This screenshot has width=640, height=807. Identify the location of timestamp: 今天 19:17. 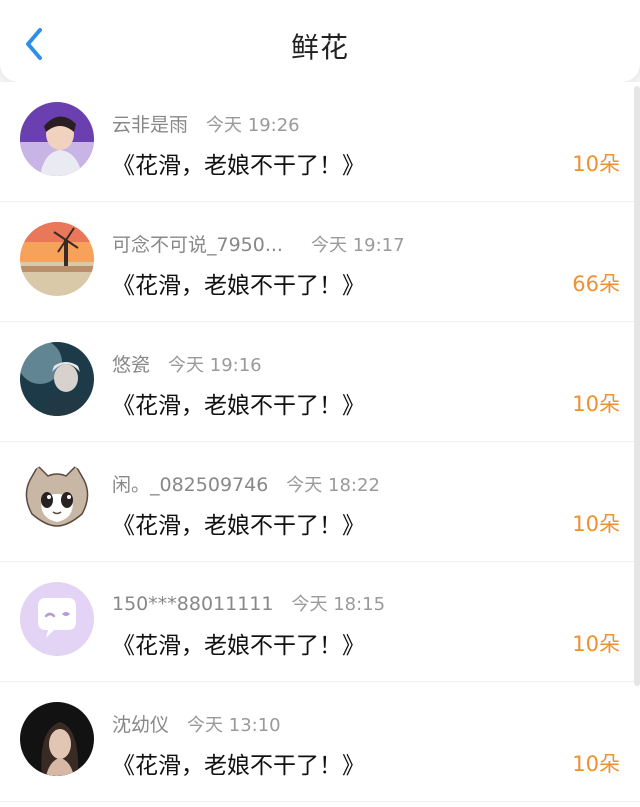
(357, 245).